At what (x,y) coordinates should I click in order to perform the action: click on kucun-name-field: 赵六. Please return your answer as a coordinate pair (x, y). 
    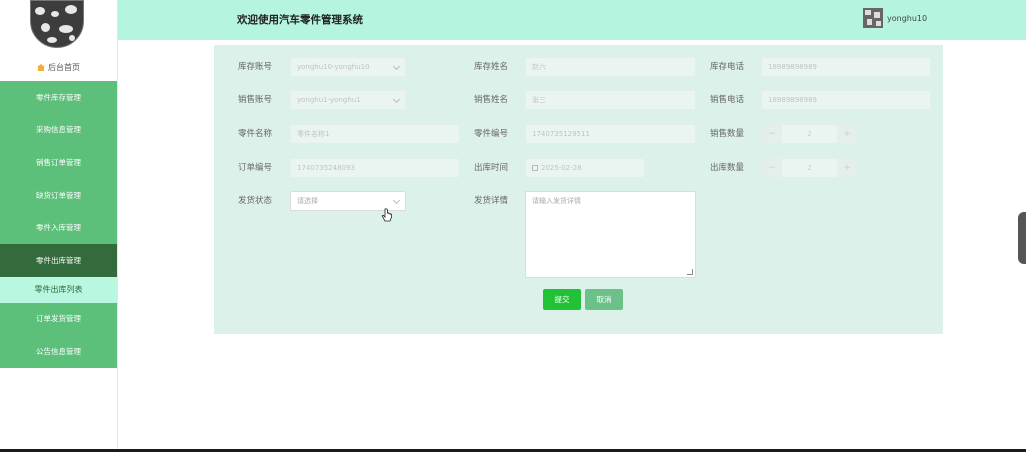
    Looking at the image, I should click on (610, 67).